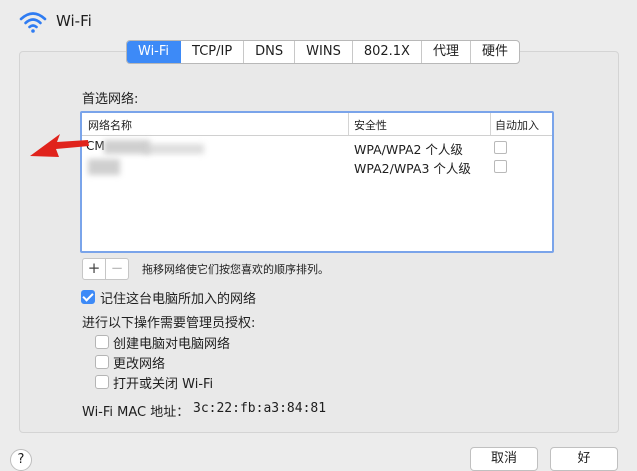 The width and height of the screenshot is (637, 471). I want to click on table-row: CM WPA/WPA2 个人级, so click(317, 147).